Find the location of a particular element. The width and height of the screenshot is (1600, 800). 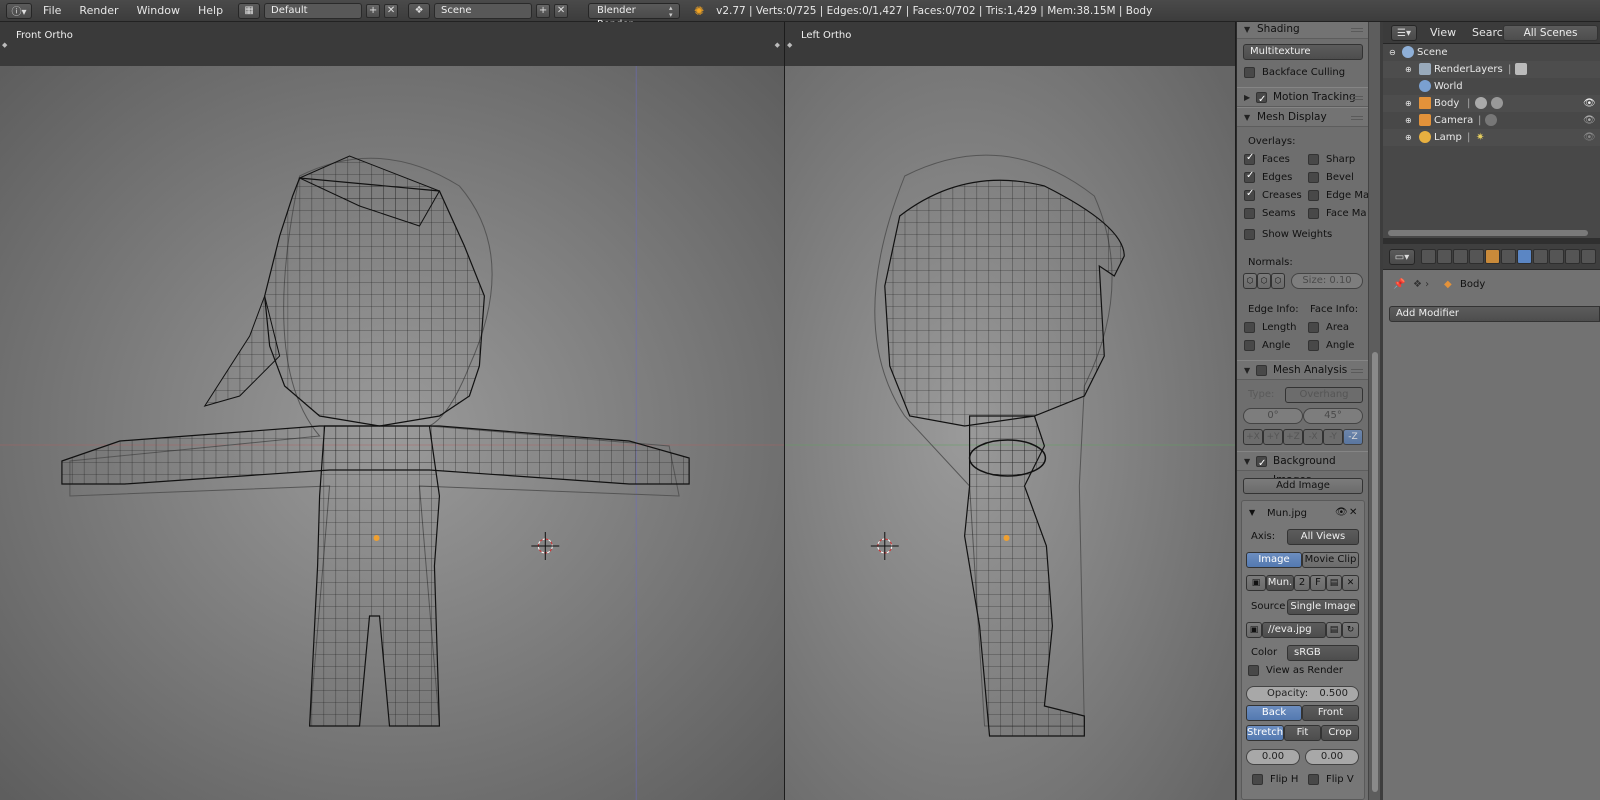

scene-selector-icon: ❖ is located at coordinates (419, 10).